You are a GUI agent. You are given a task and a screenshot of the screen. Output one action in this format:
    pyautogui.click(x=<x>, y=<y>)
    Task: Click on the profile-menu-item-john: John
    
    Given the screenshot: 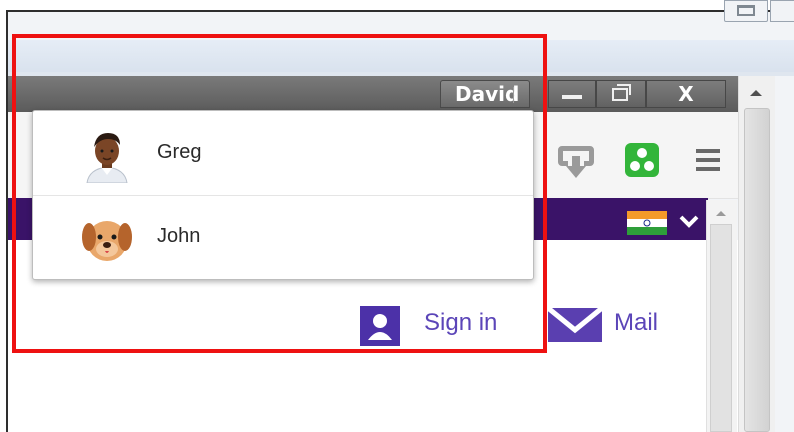 What is the action you would take?
    pyautogui.click(x=283, y=238)
    